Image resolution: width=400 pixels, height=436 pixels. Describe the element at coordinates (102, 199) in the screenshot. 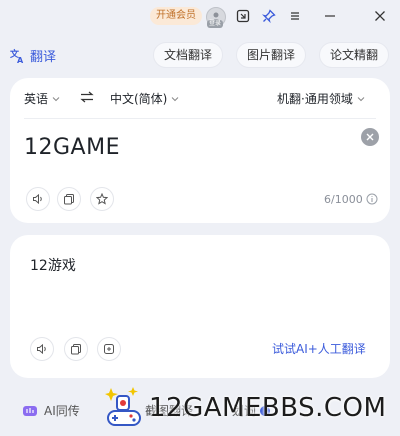

I see `star-icon` at that location.